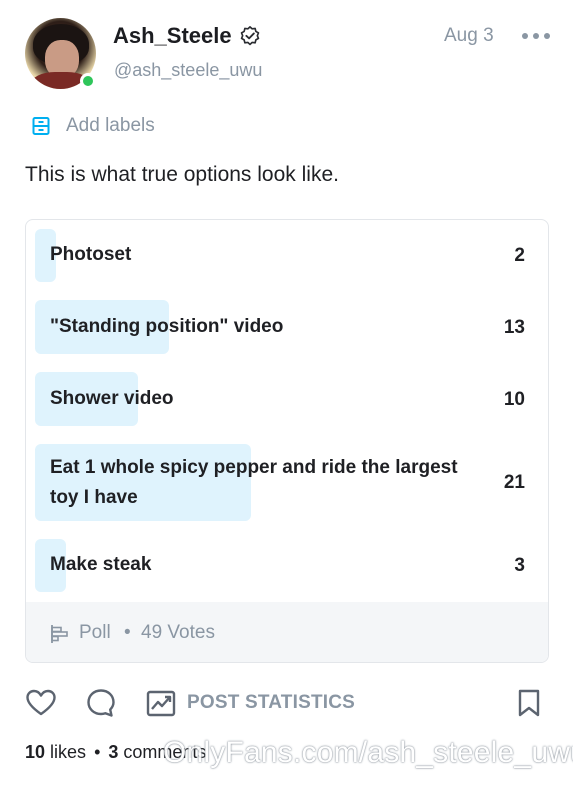 This screenshot has width=573, height=800. I want to click on author-handle: @ash_steele_uwu, so click(188, 70).